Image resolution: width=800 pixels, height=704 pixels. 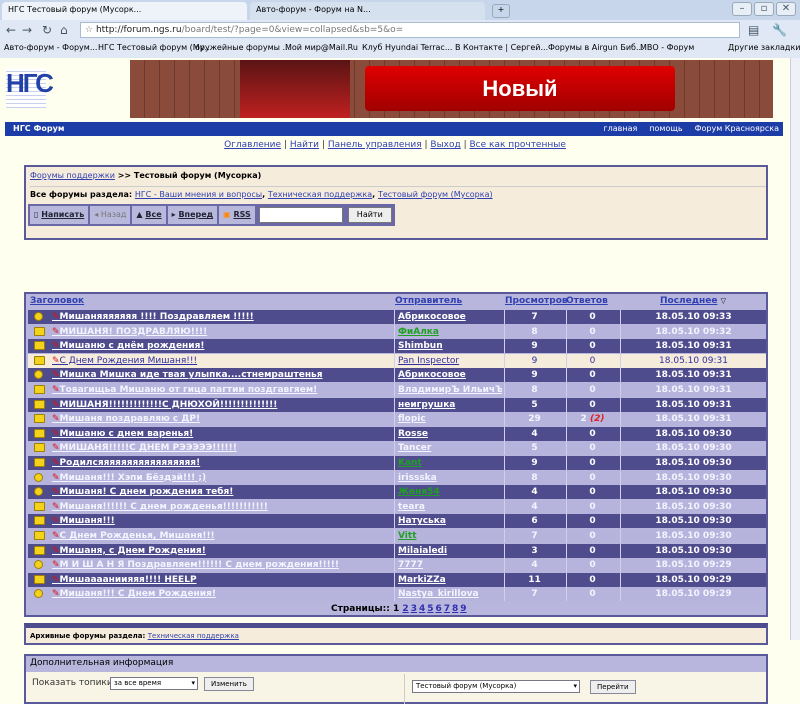 I want to click on page-link: 8, so click(x=455, y=609).